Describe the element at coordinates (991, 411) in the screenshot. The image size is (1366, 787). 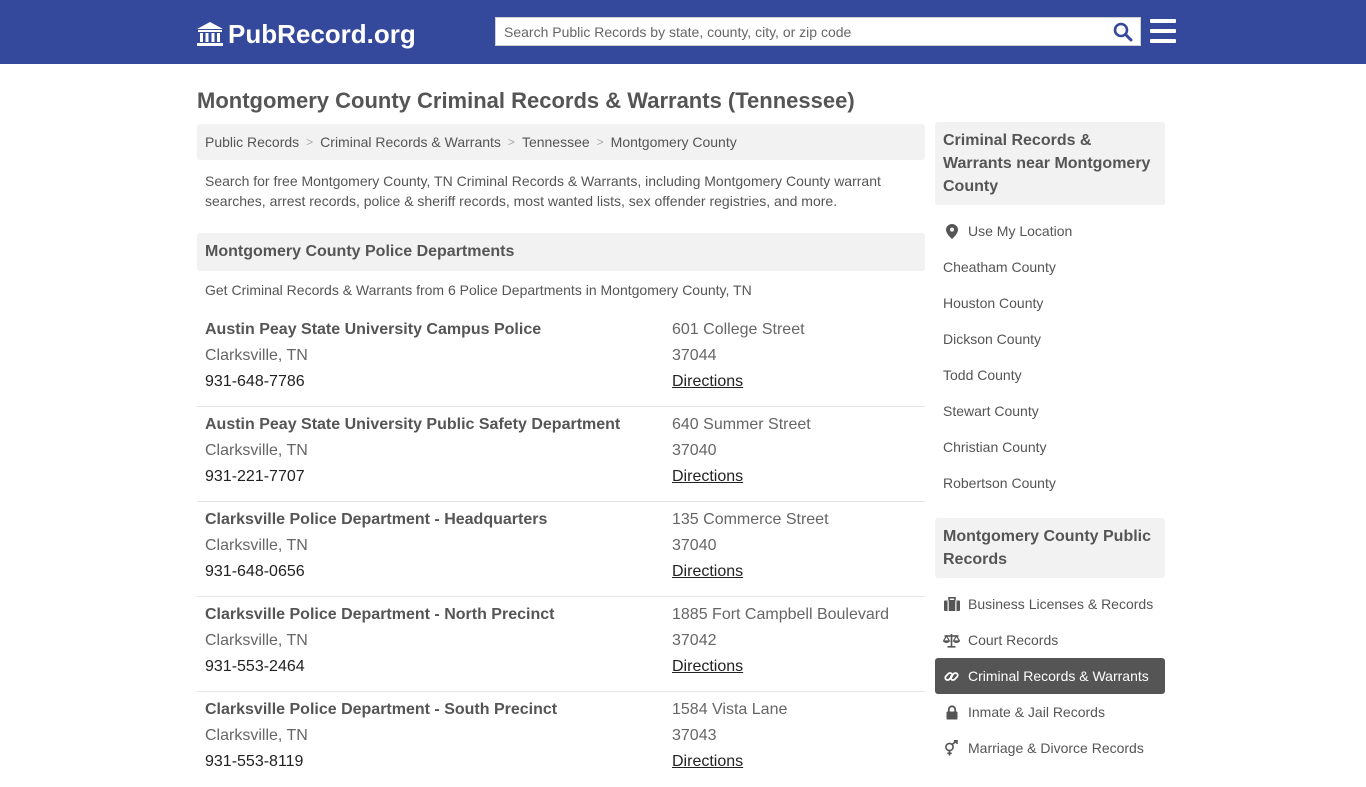
I see `side-item-label: Stewart County` at that location.